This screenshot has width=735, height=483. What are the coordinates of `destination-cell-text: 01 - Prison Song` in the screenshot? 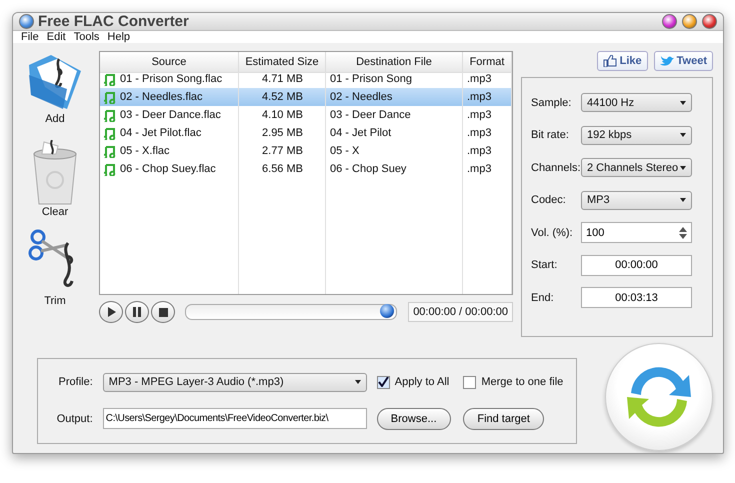 It's located at (371, 79).